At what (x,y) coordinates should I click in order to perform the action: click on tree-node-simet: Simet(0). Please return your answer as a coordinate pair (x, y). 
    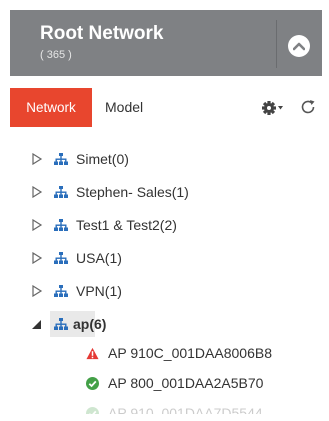
    Looking at the image, I should click on (164, 159).